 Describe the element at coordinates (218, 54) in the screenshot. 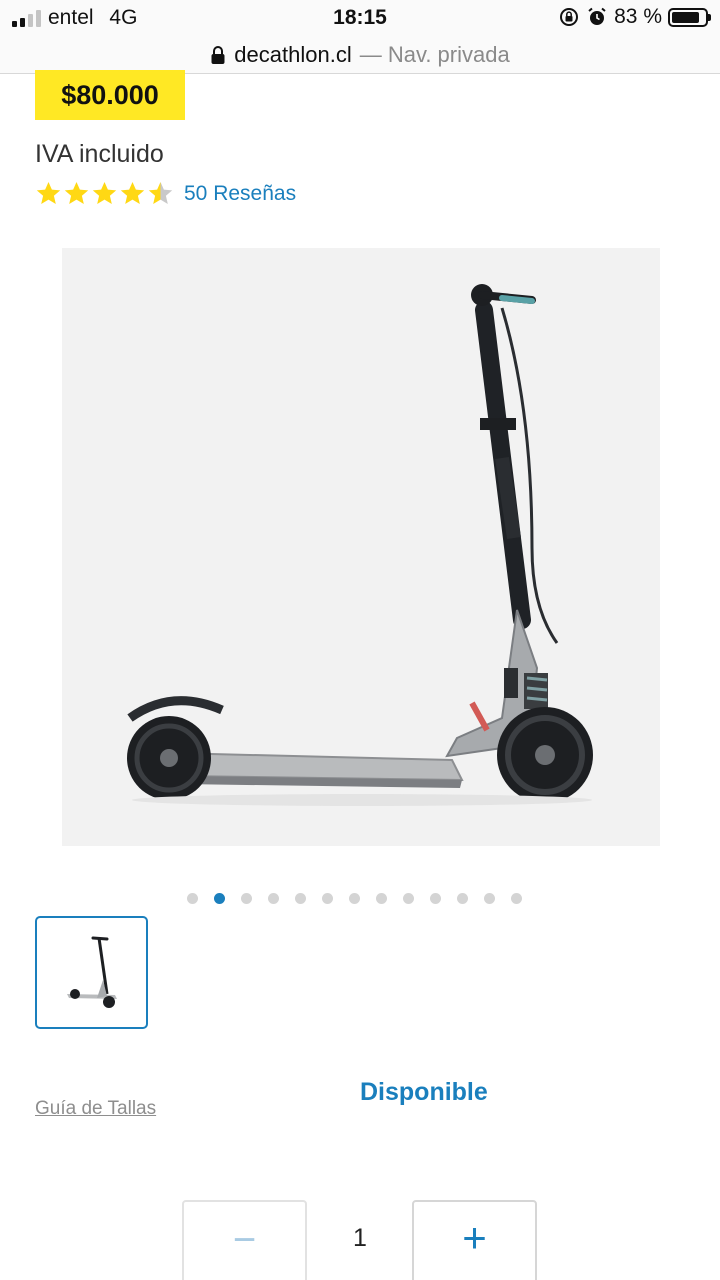

I see `lock-icon` at that location.